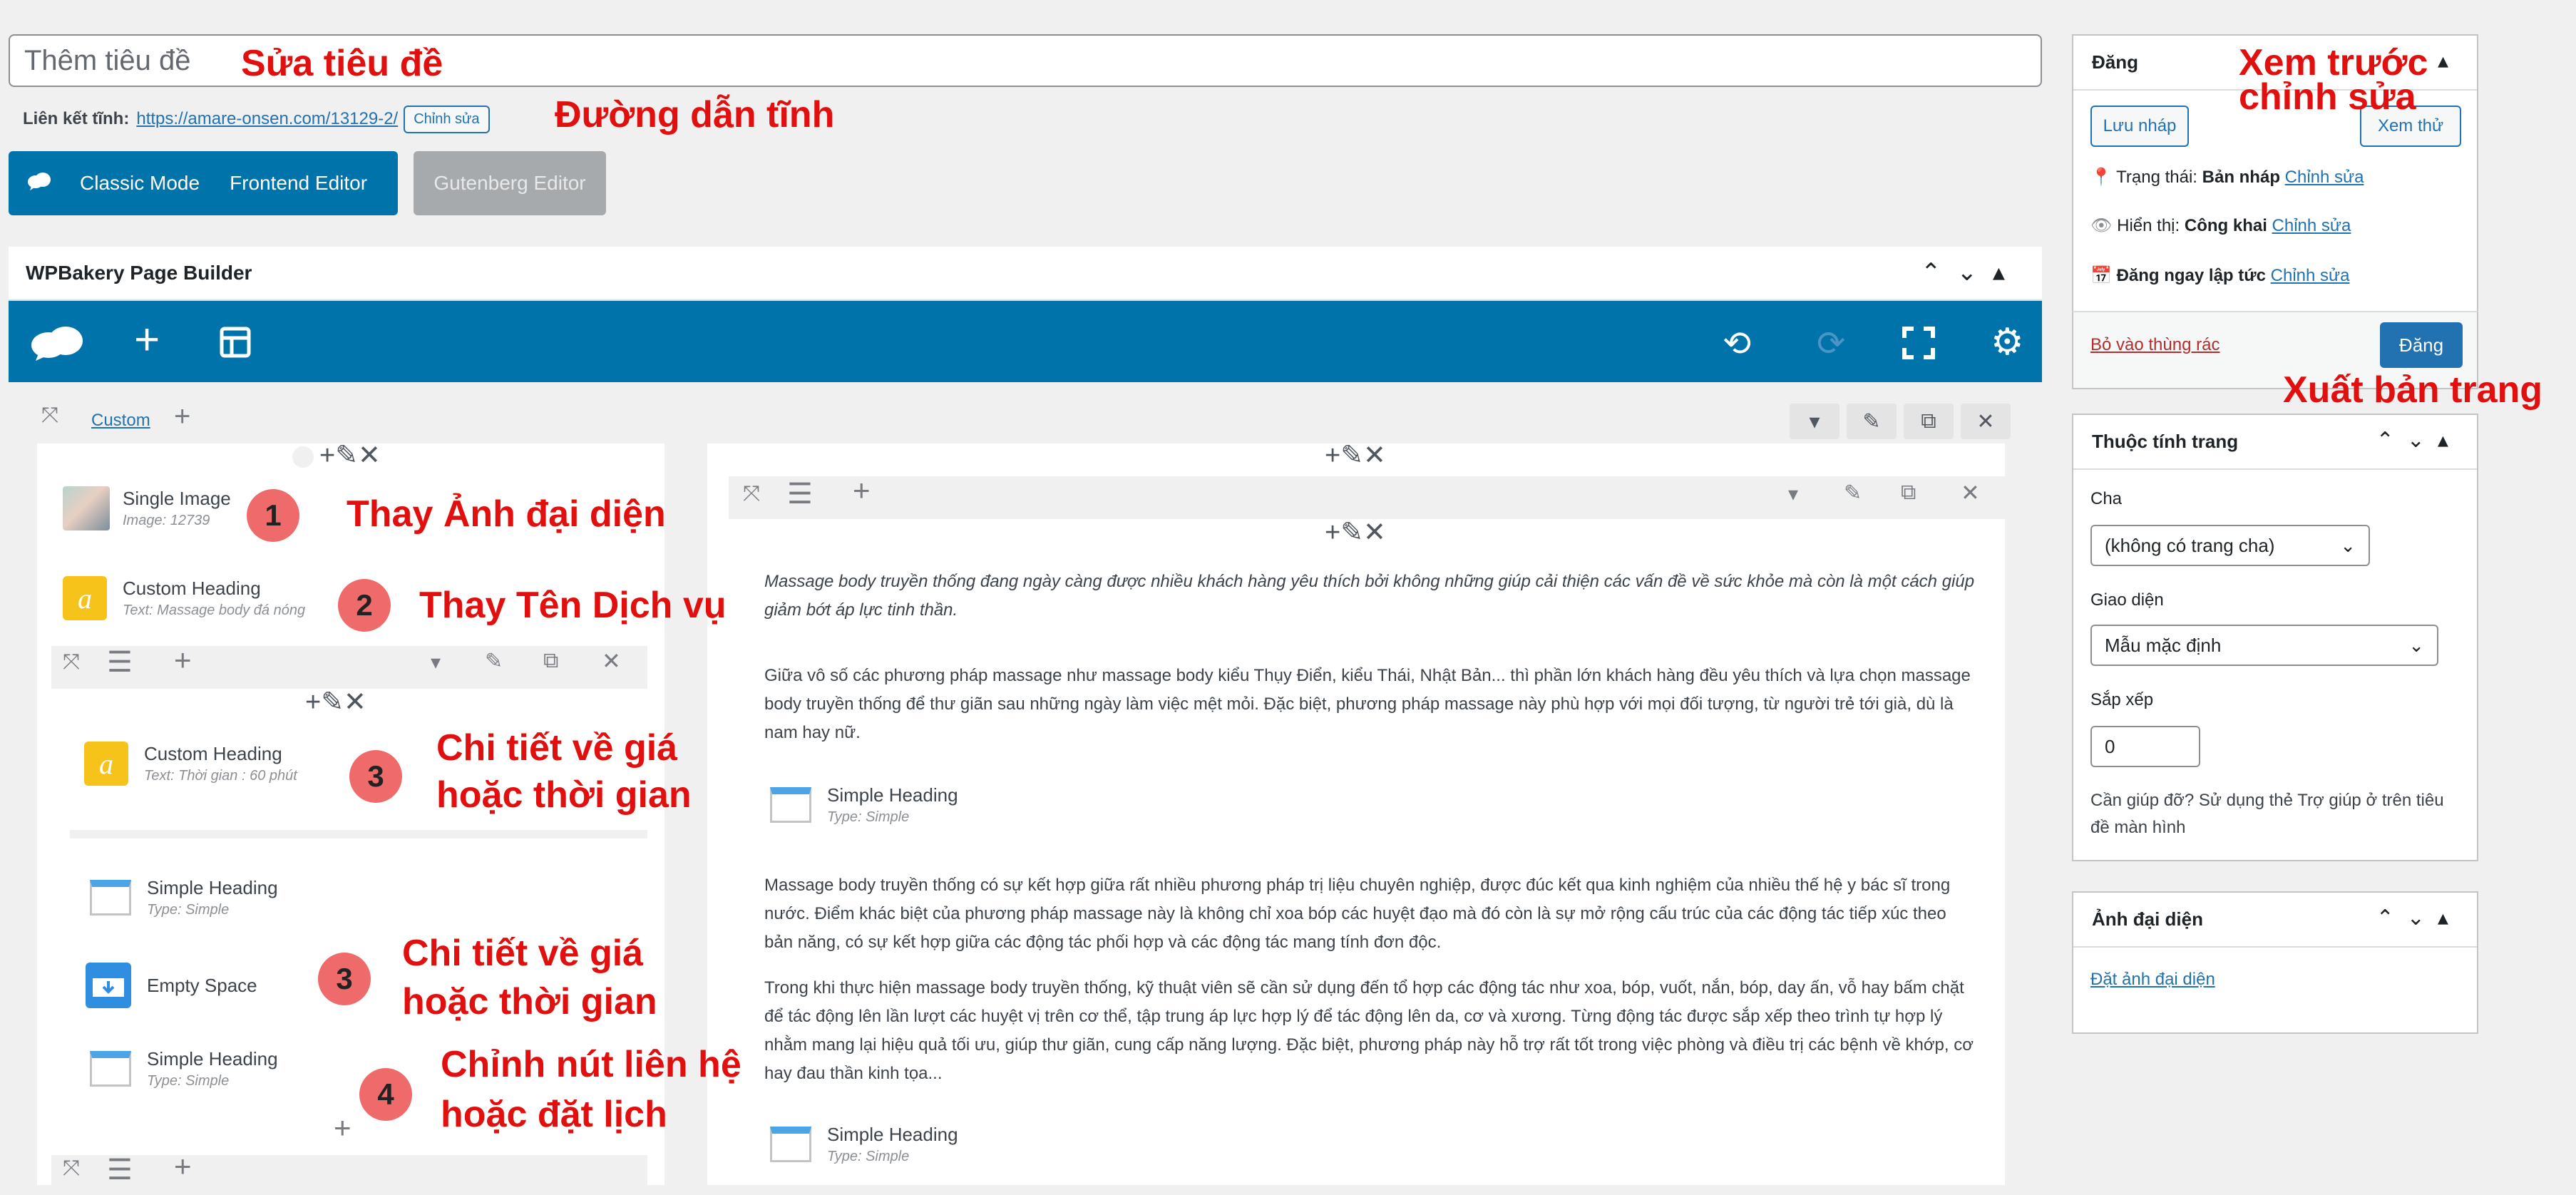 Image resolution: width=2576 pixels, height=1195 pixels. I want to click on element-name: Custom Heading, so click(213, 753).